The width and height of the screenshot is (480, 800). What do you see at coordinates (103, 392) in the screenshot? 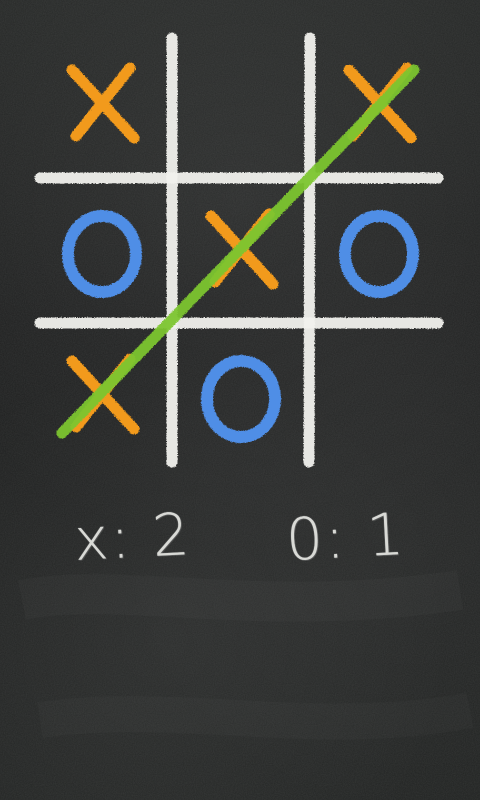
I see `board-cell-r3-c1` at bounding box center [103, 392].